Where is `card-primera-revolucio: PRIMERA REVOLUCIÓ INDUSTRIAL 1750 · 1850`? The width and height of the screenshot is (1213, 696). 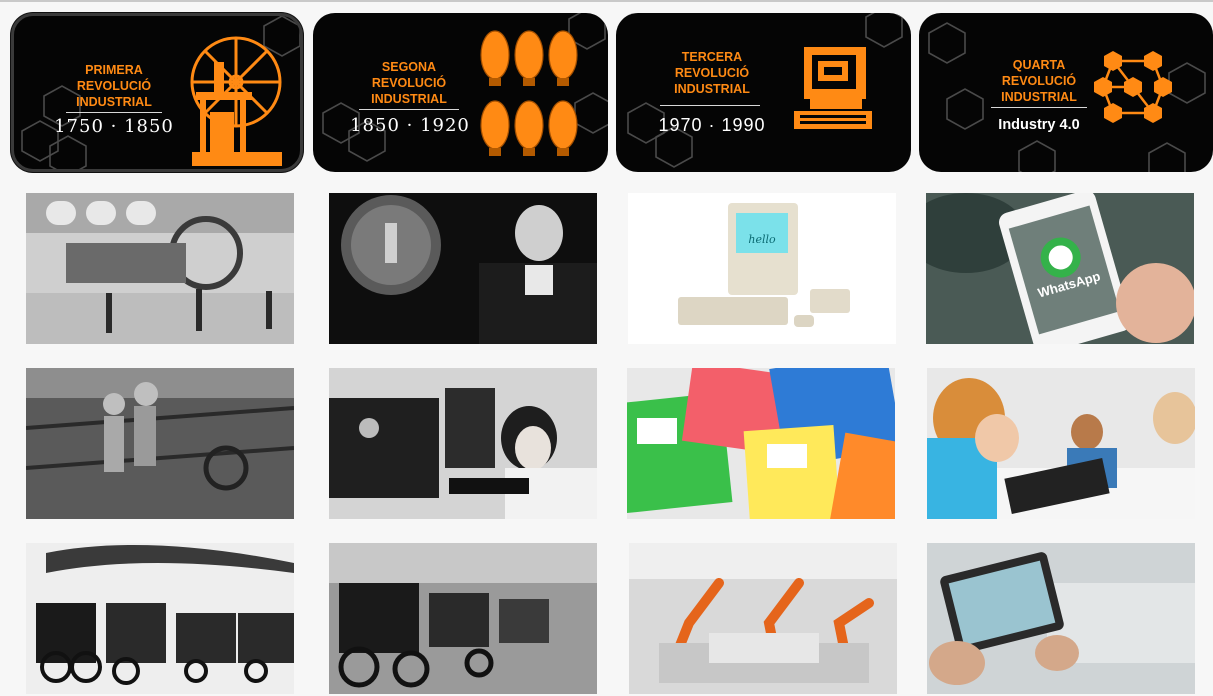
card-primera-revolucio: PRIMERA REVOLUCIÓ INDUSTRIAL 1750 · 1850 is located at coordinates (157, 92).